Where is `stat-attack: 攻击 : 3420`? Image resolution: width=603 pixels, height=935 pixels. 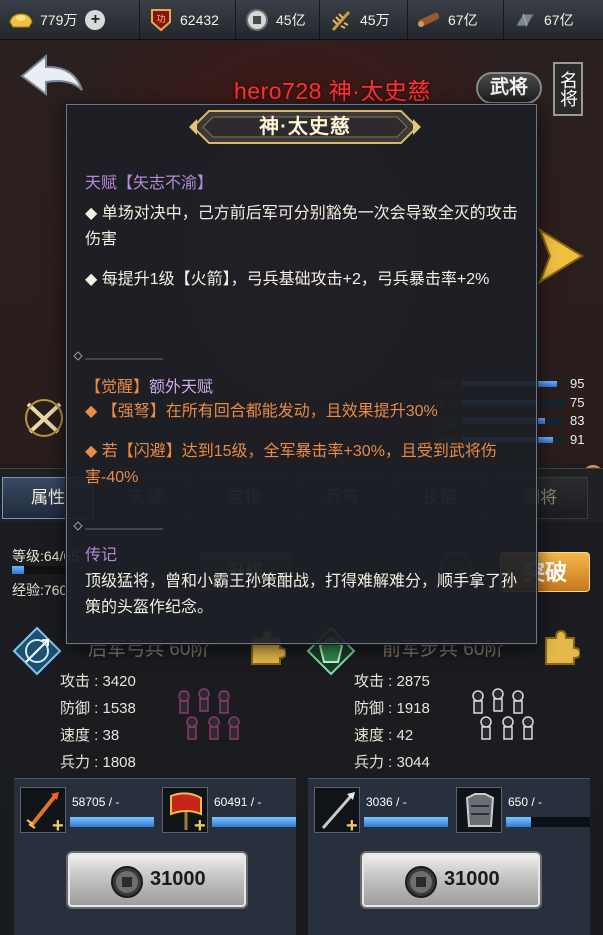 stat-attack: 攻击 : 3420 is located at coordinates (98, 681).